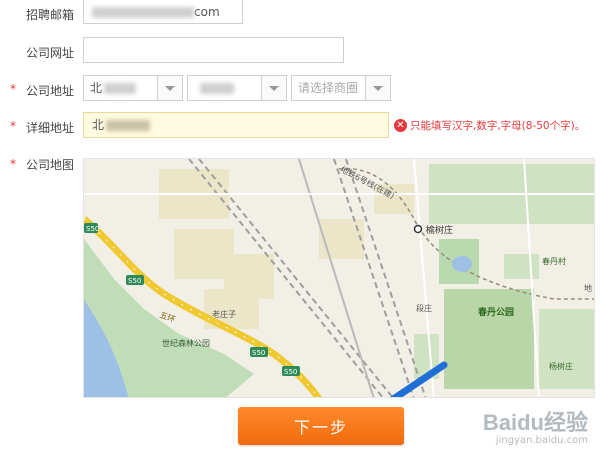 Image resolution: width=600 pixels, height=450 pixels. What do you see at coordinates (49, 53) in the screenshot?
I see `website-label: 公司网址` at bounding box center [49, 53].